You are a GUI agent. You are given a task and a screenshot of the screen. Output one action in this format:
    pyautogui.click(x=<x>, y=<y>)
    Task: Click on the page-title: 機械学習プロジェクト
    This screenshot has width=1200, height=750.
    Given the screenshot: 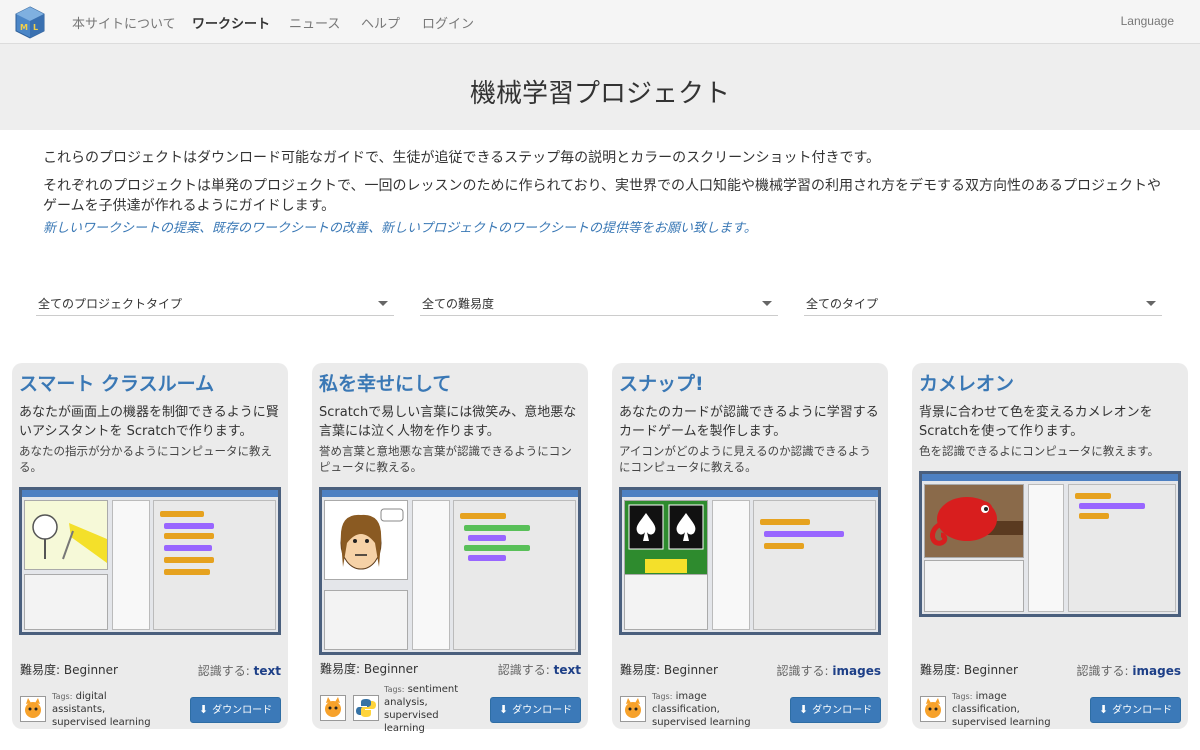 What is the action you would take?
    pyautogui.click(x=599, y=94)
    